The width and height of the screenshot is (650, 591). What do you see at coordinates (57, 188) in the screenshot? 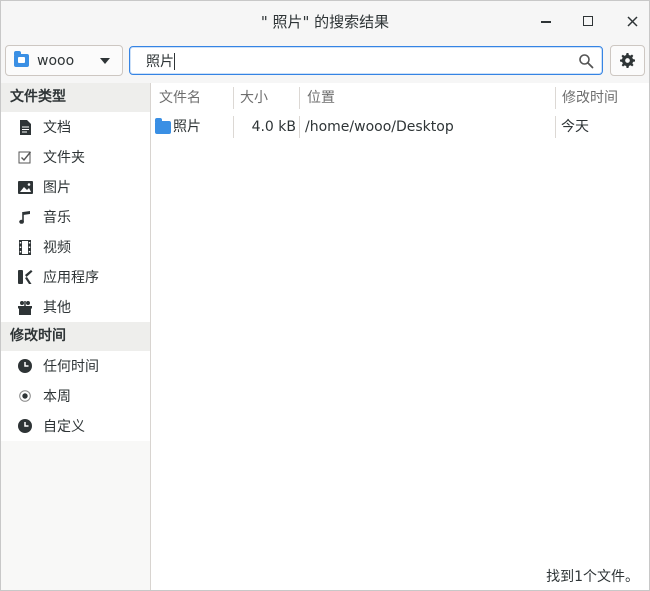
I see `filter-label: 图片` at bounding box center [57, 188].